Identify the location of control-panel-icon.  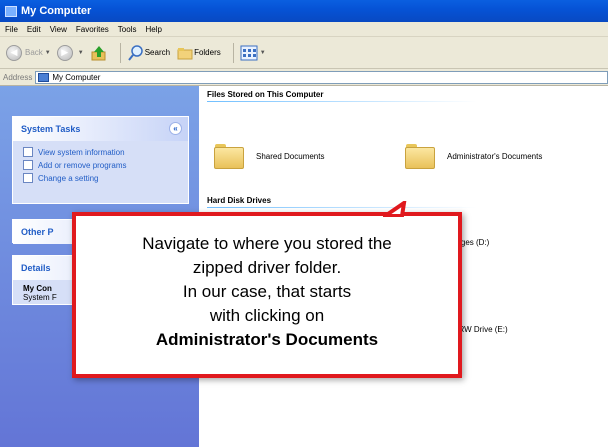
(28, 178).